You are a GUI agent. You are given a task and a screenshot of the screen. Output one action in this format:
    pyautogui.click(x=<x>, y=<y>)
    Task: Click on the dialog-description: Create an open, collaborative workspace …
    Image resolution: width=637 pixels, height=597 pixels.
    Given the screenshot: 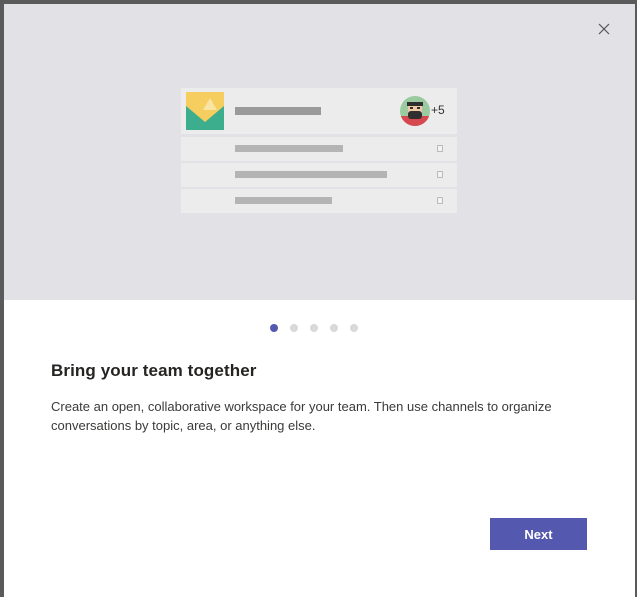 What is the action you would take?
    pyautogui.click(x=301, y=416)
    